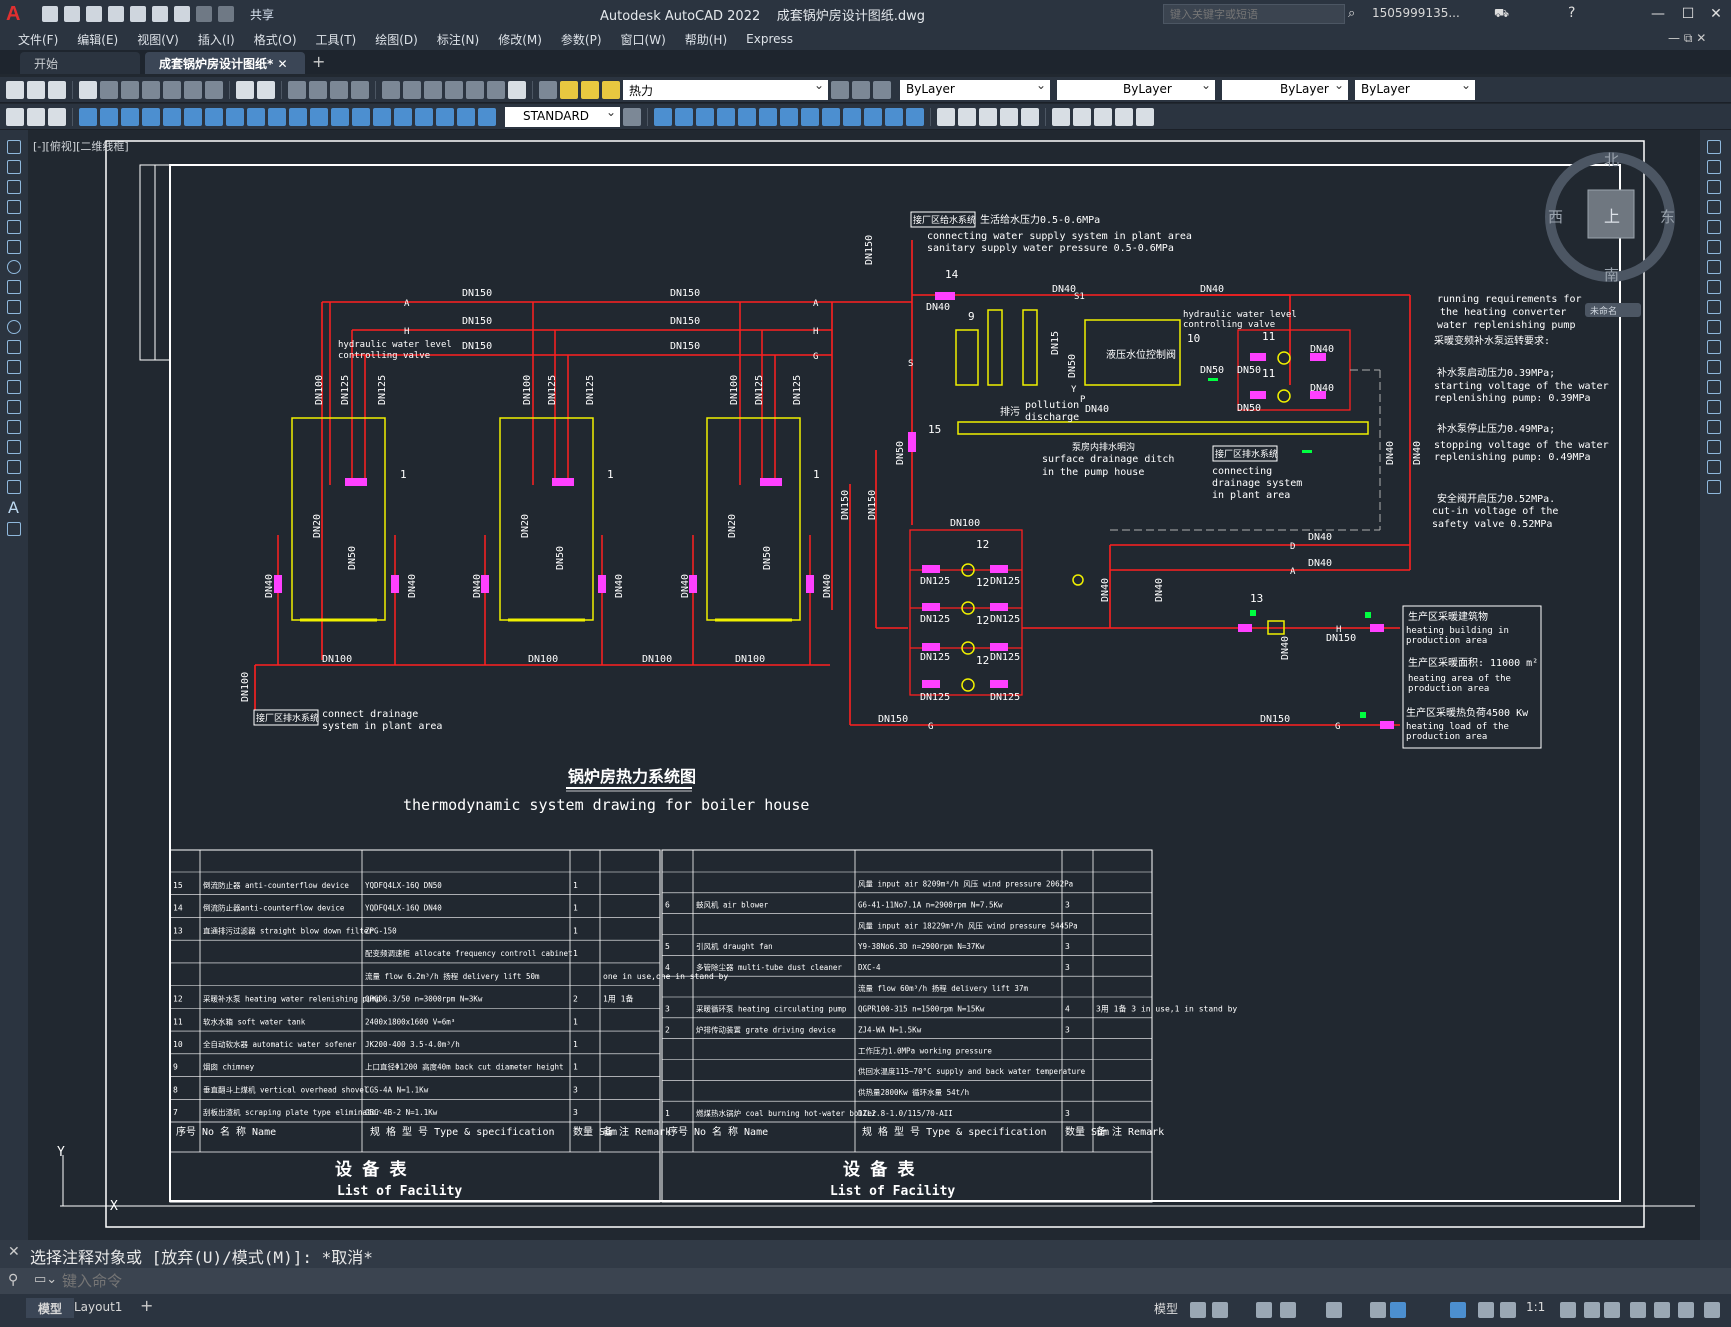  Describe the element at coordinates (1611, 160) in the screenshot. I see `viewcube-north: 北` at that location.